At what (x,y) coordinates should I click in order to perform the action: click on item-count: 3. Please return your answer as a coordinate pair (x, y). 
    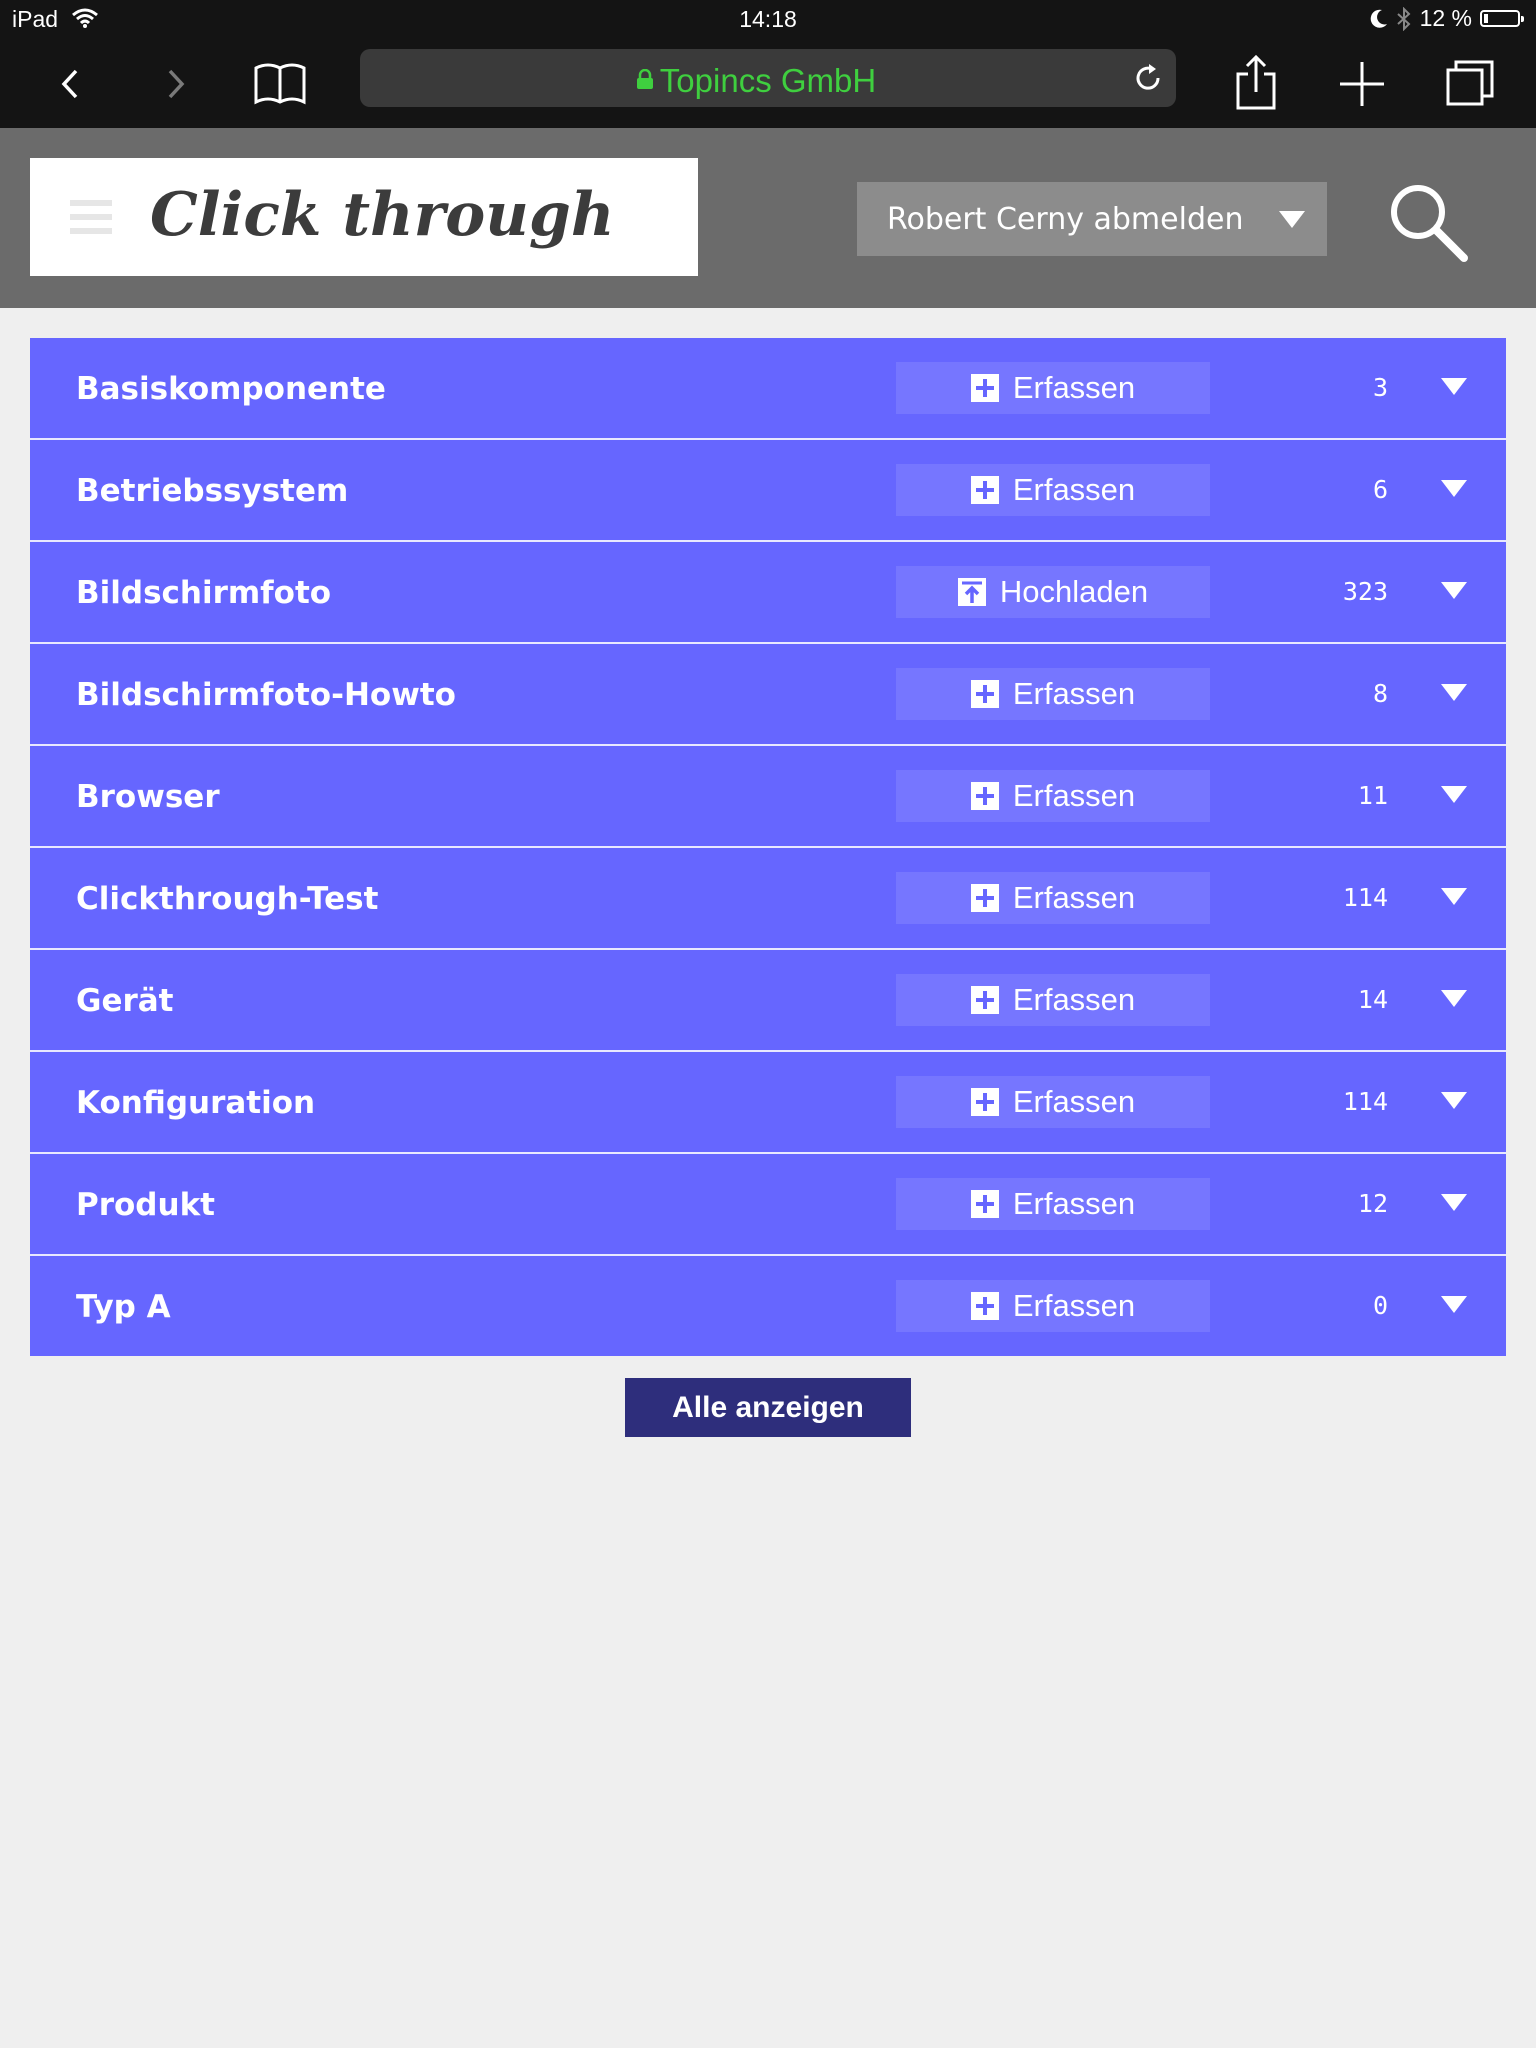
    Looking at the image, I should click on (1380, 387).